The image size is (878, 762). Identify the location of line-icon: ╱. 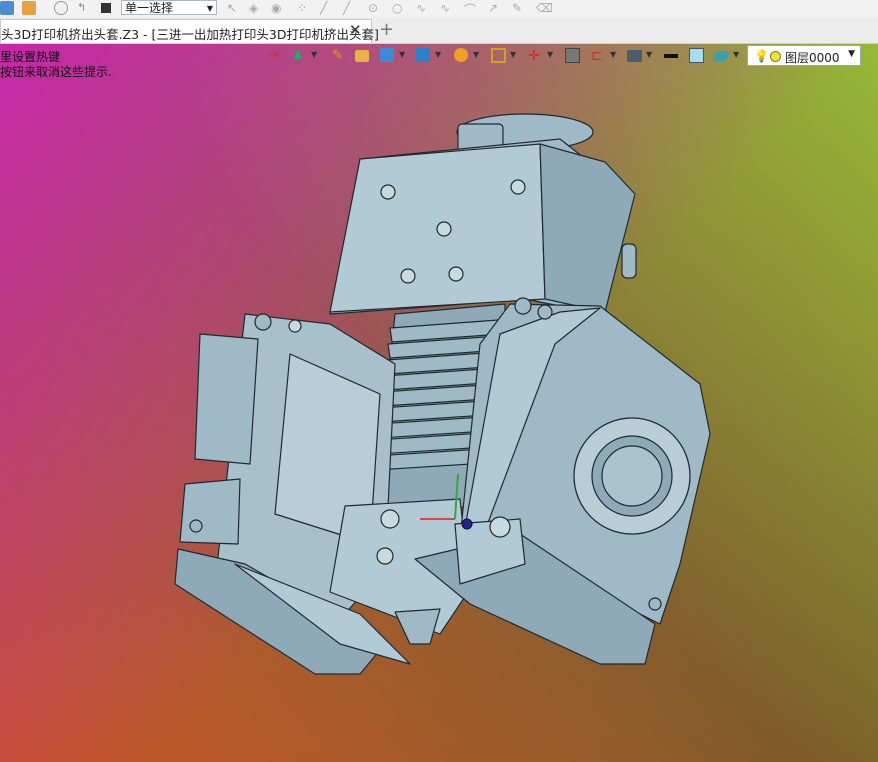
(327, 8).